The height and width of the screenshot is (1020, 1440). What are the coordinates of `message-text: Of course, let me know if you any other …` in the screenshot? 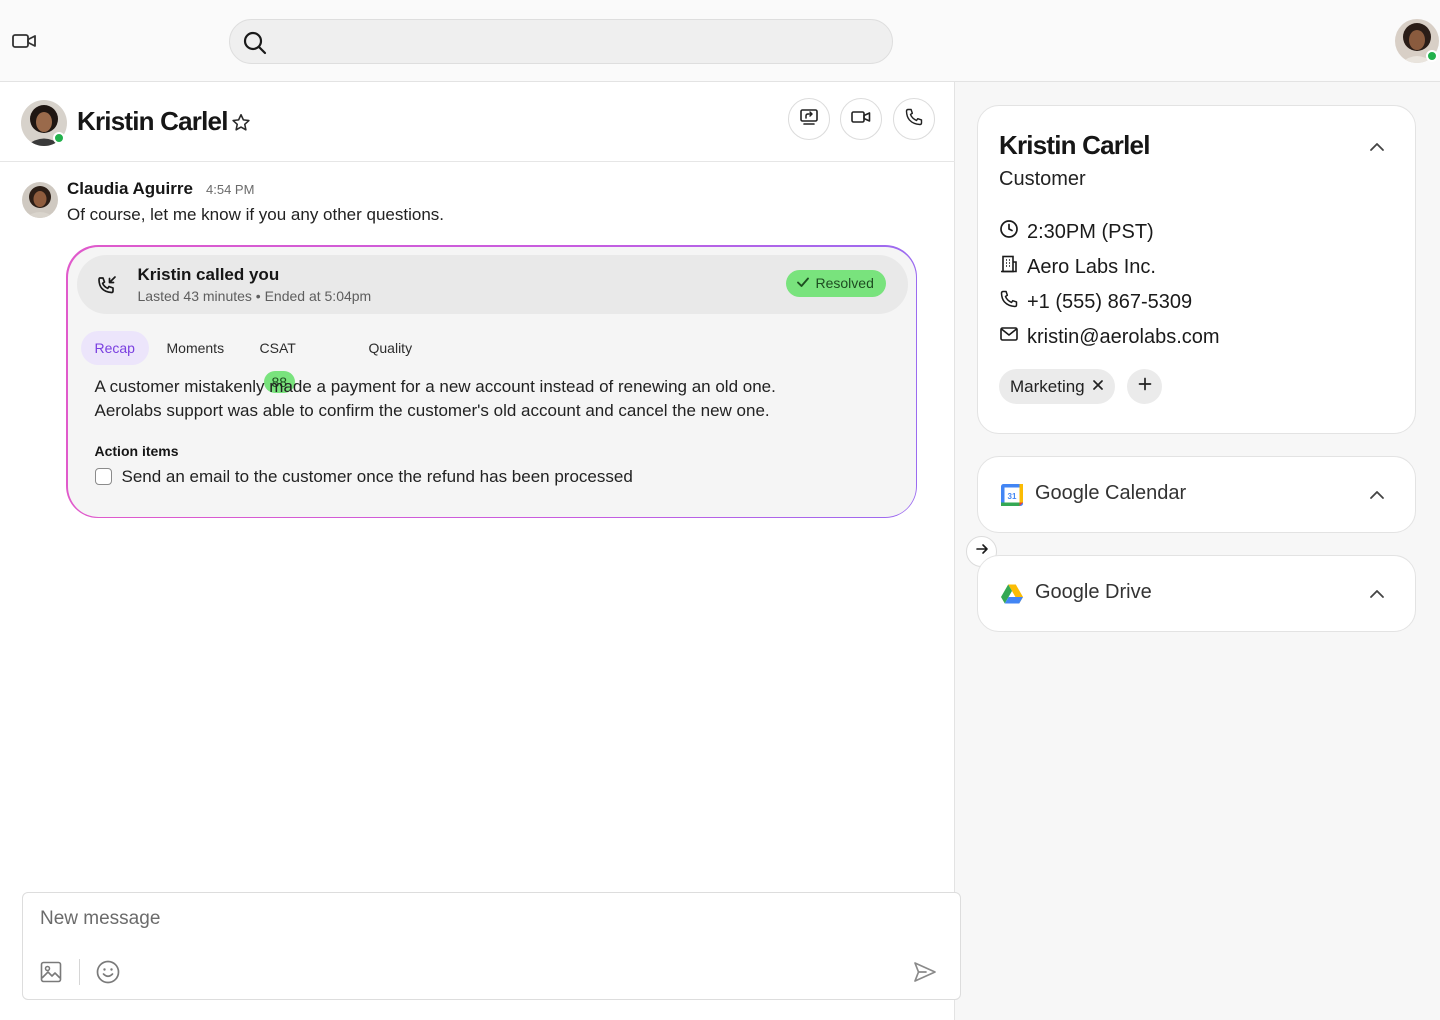 It's located at (256, 214).